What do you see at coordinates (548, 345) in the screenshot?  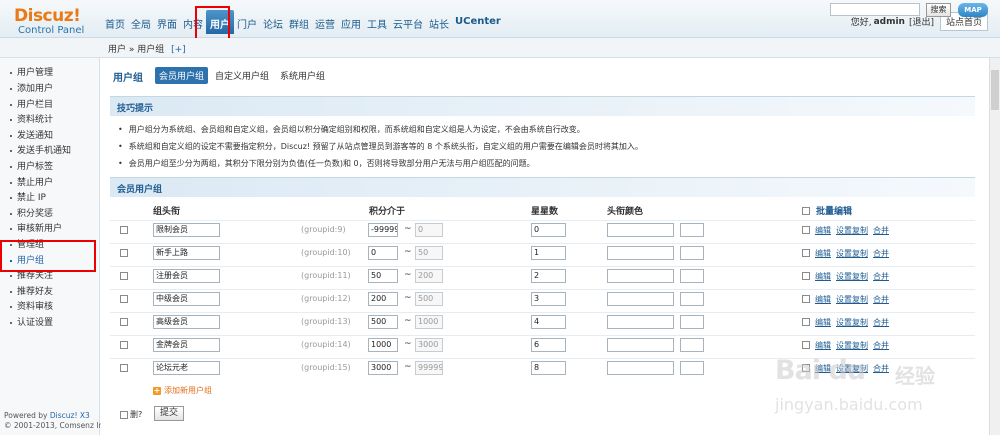 I see `stars-input: 6` at bounding box center [548, 345].